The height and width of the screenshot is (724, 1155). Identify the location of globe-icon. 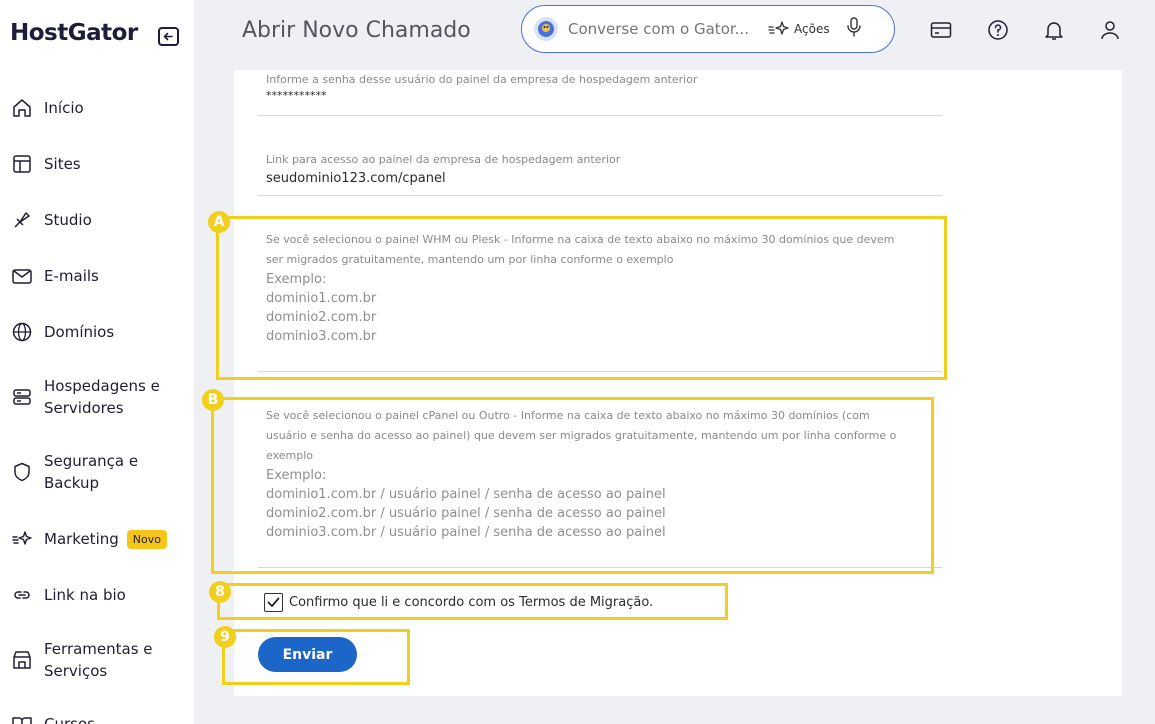
(22, 332).